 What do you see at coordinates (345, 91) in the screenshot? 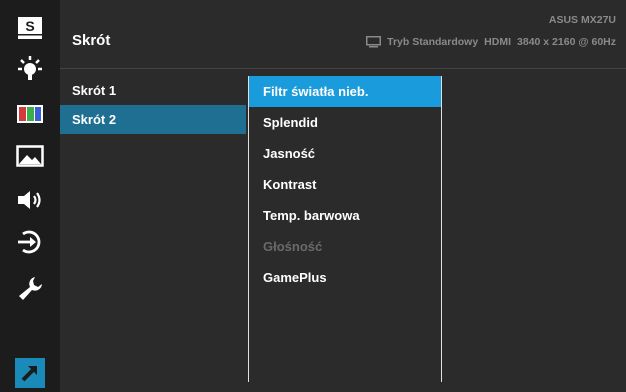
I see `option-blue-light-filter: Filtr światła nieb.` at bounding box center [345, 91].